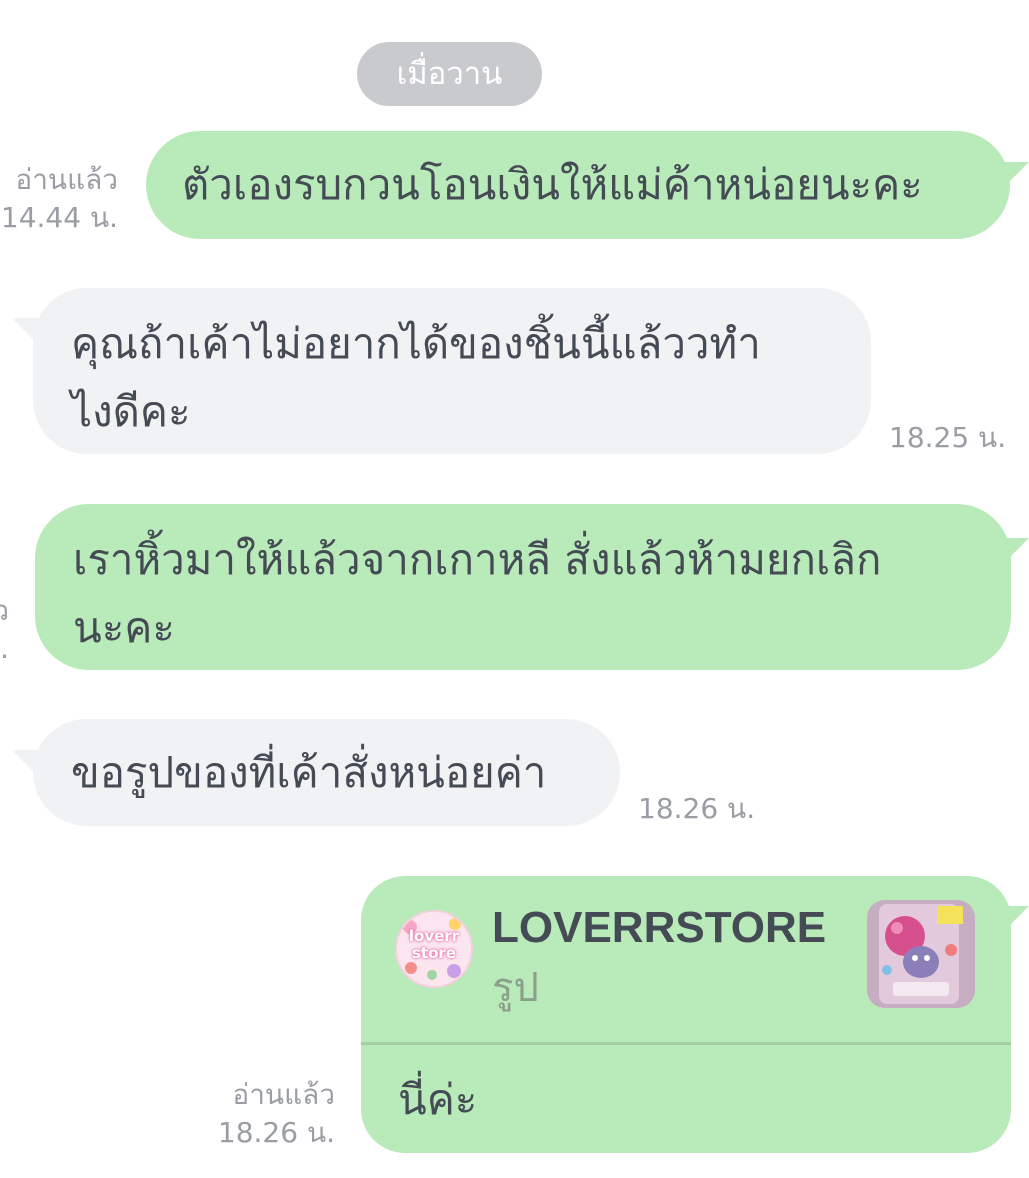 The image size is (1029, 1178). I want to click on message-time-fragment: ., so click(4, 648).